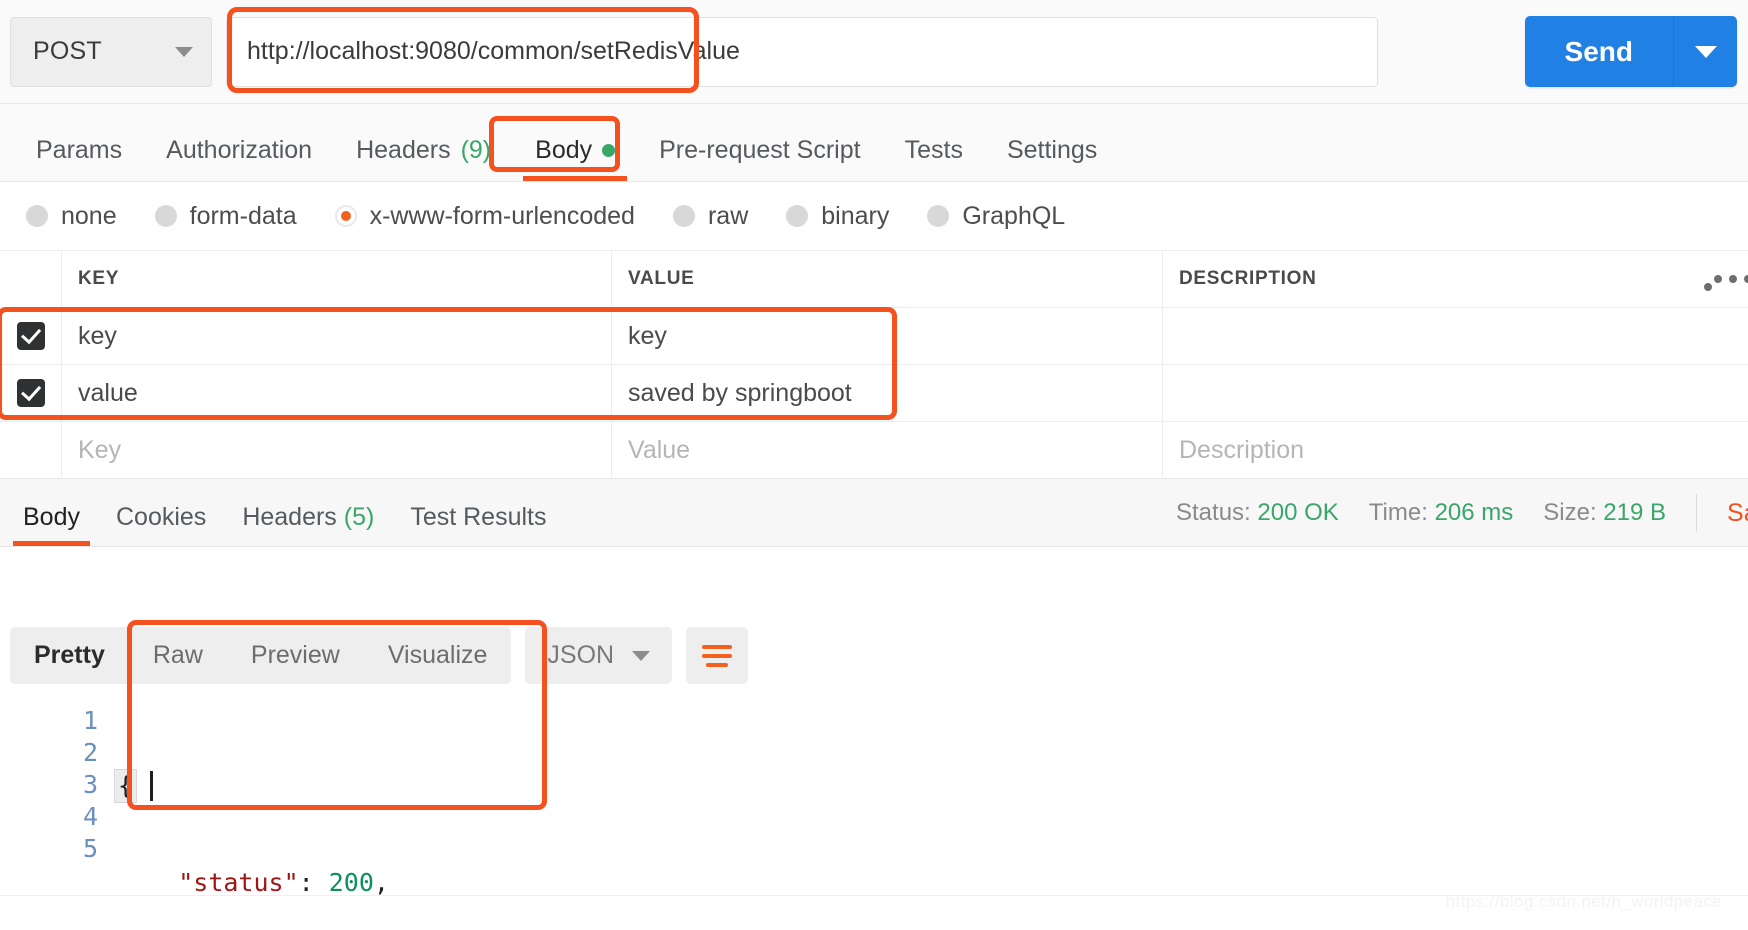 The height and width of the screenshot is (930, 1748). Describe the element at coordinates (1726, 283) in the screenshot. I see `ellipsis-icon` at that location.